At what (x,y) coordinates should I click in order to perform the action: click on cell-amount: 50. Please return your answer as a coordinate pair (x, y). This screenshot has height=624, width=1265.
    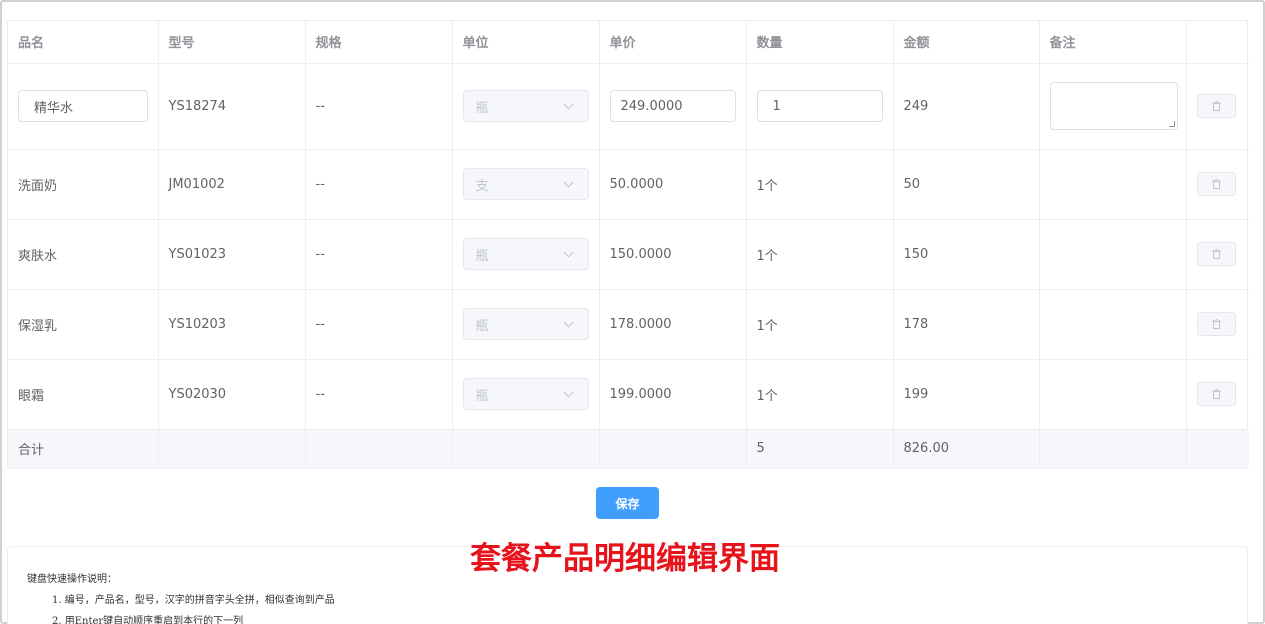
    Looking at the image, I should click on (966, 184).